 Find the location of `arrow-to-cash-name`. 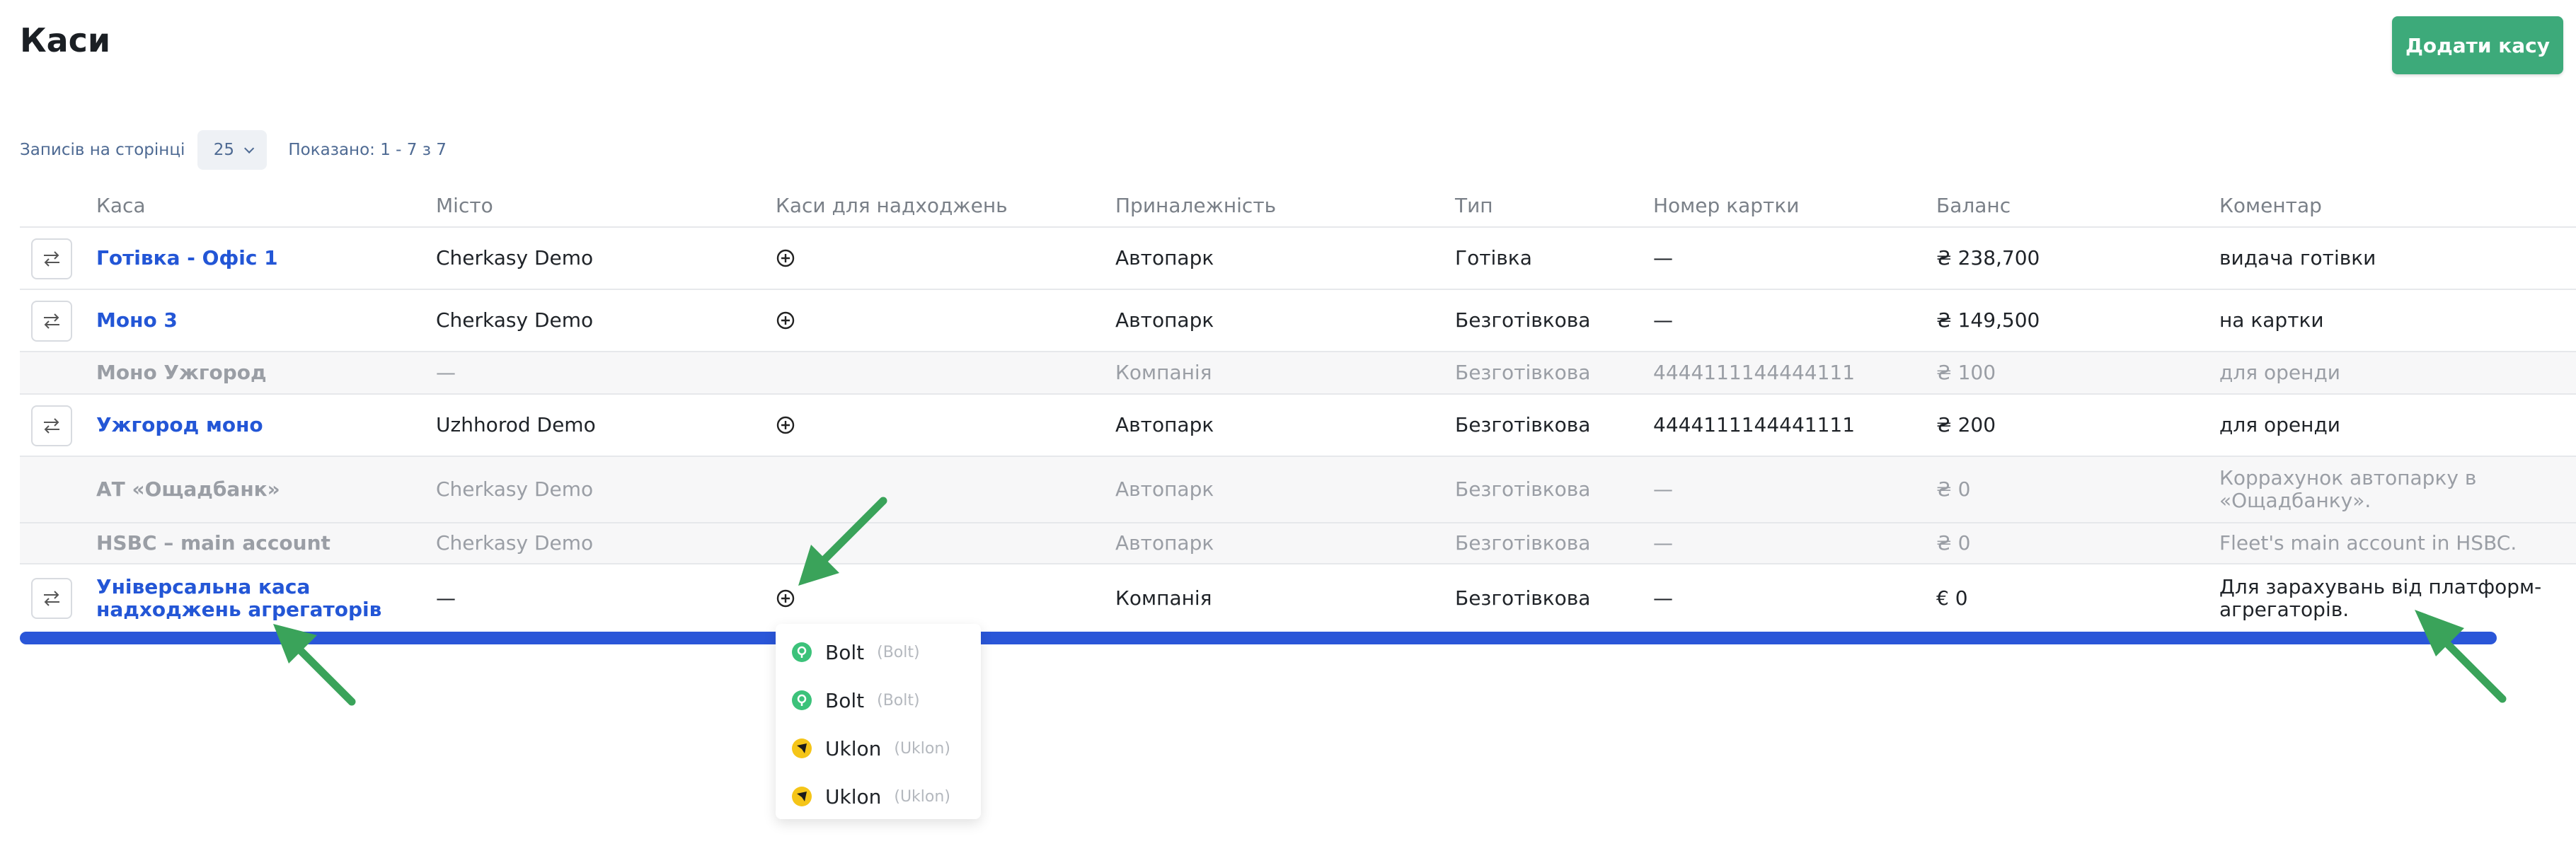

arrow-to-cash-name is located at coordinates (315, 665).